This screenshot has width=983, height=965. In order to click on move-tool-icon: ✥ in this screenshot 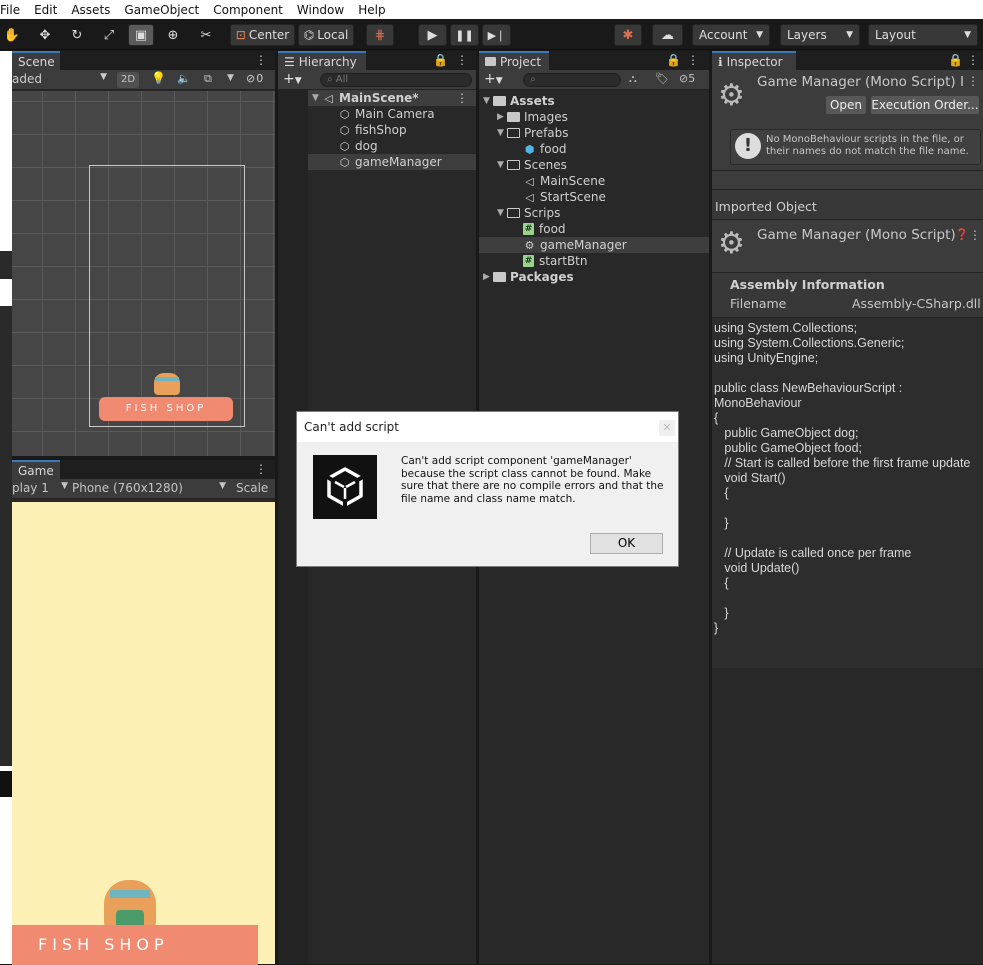, I will do `click(45, 35)`.